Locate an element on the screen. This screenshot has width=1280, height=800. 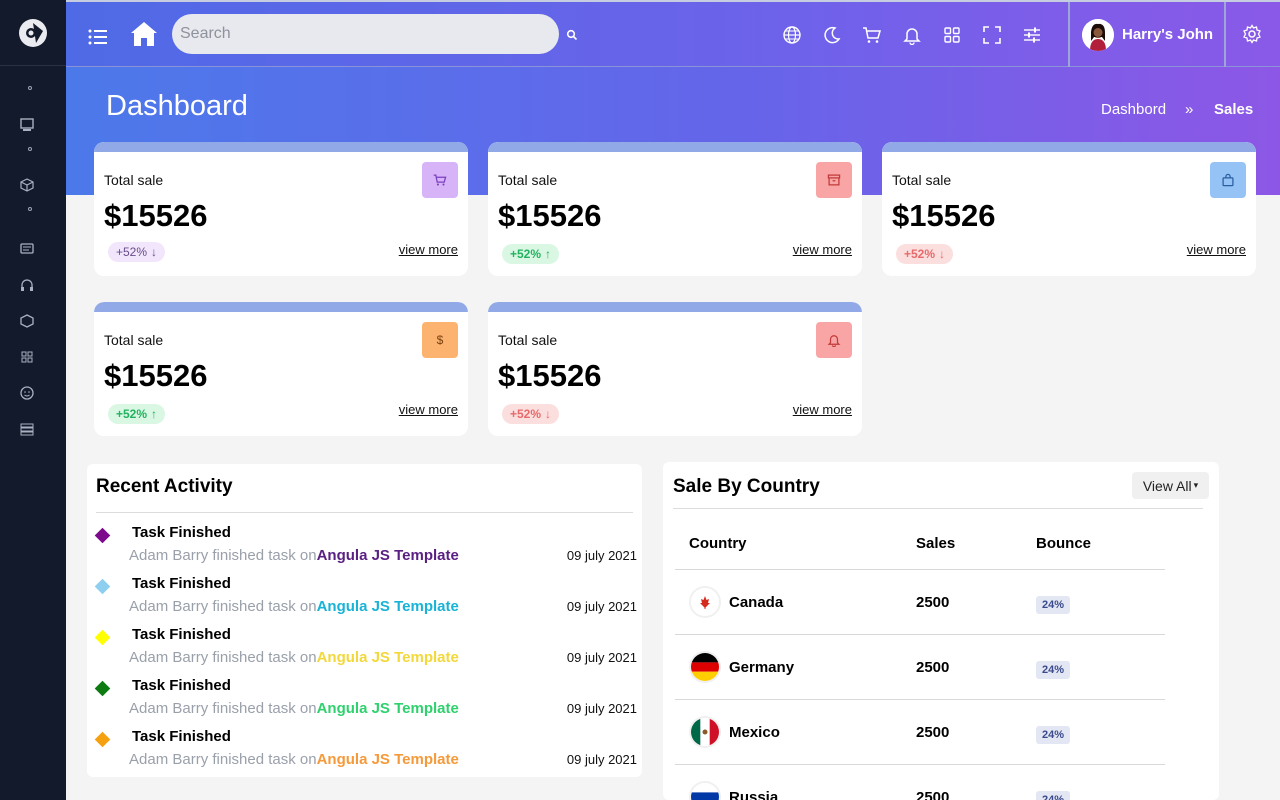
menu-toggle-button is located at coordinates (98, 37).